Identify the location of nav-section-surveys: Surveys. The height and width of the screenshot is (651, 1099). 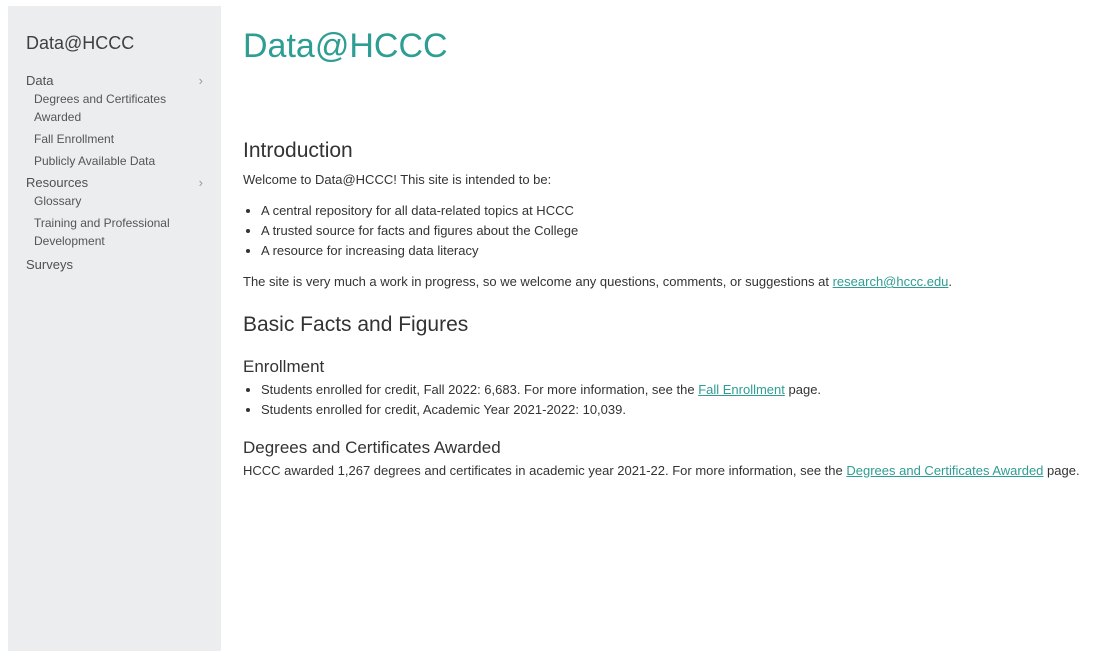
(123, 265).